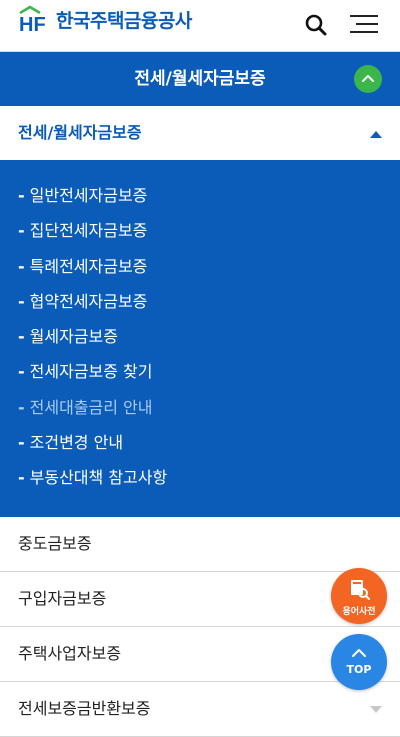 Image resolution: width=400 pixels, height=737 pixels. I want to click on section-label: 중도금보증, so click(55, 543).